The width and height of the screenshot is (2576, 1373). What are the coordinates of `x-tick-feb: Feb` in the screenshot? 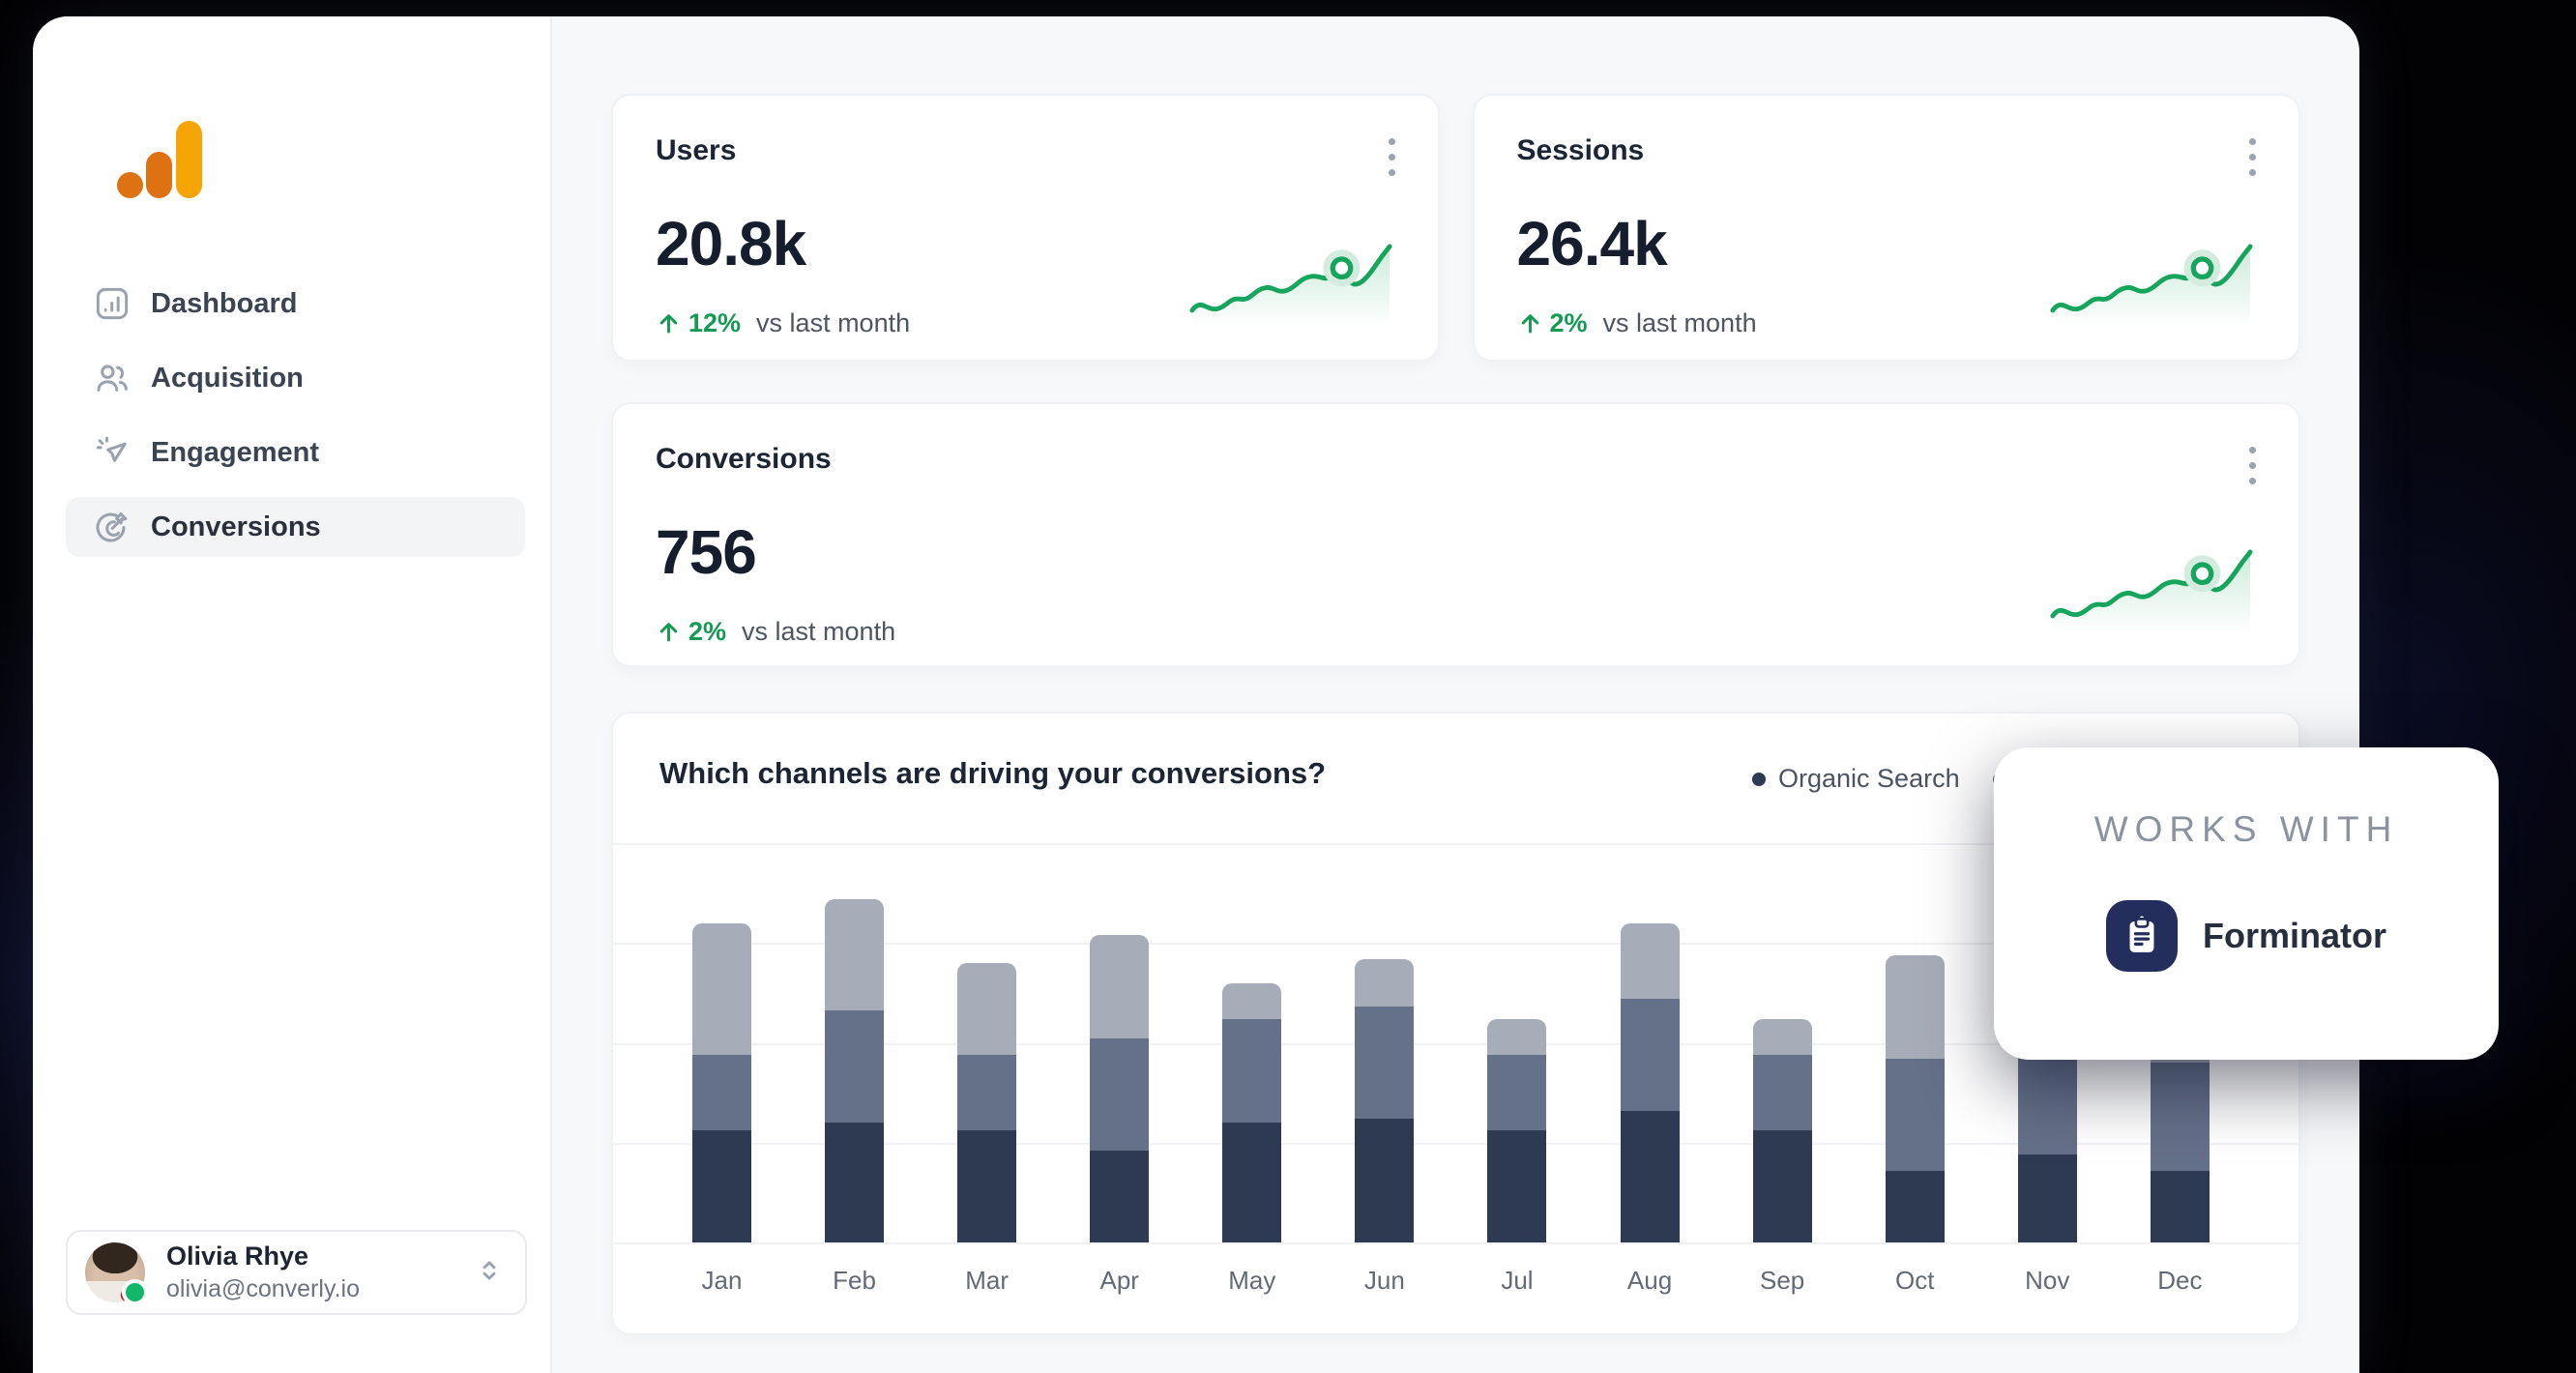 It's located at (854, 1281).